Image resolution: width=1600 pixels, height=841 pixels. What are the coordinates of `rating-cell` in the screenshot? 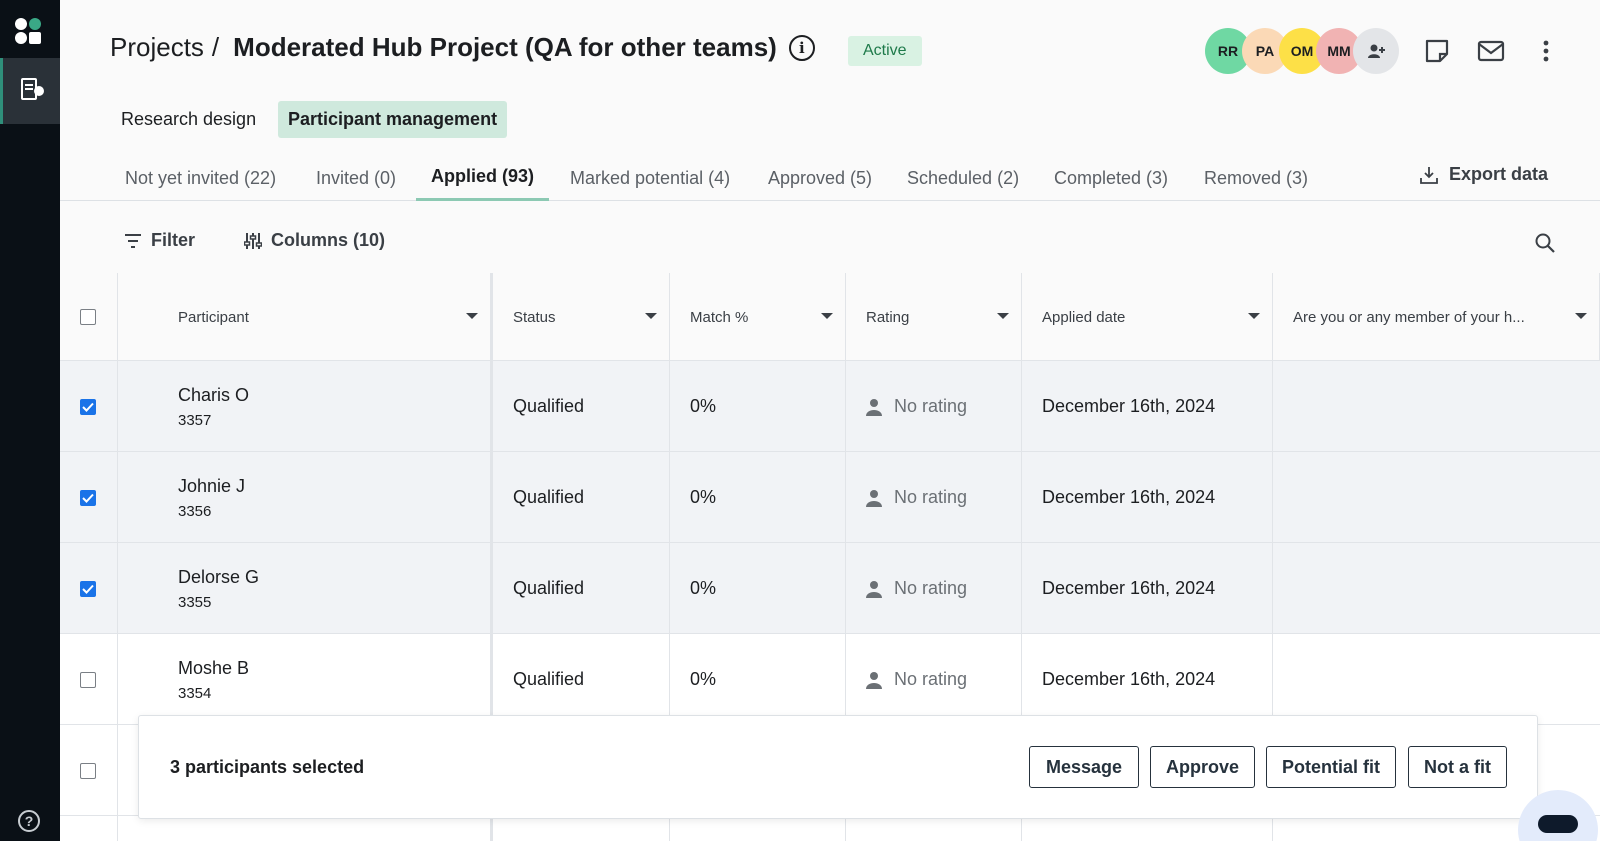 It's located at (934, 828).